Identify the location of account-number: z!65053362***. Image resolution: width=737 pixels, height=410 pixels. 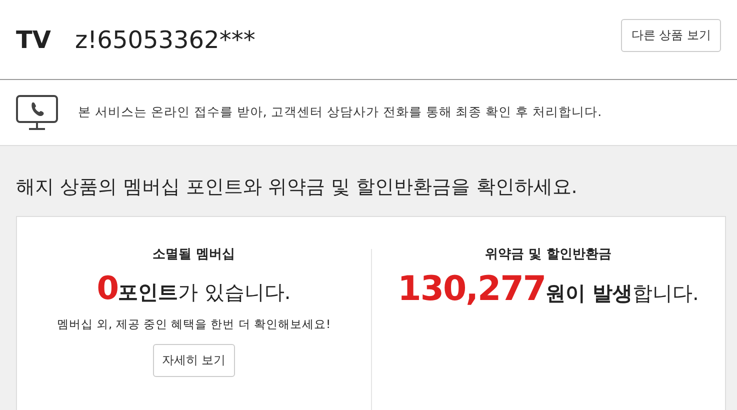
(165, 40).